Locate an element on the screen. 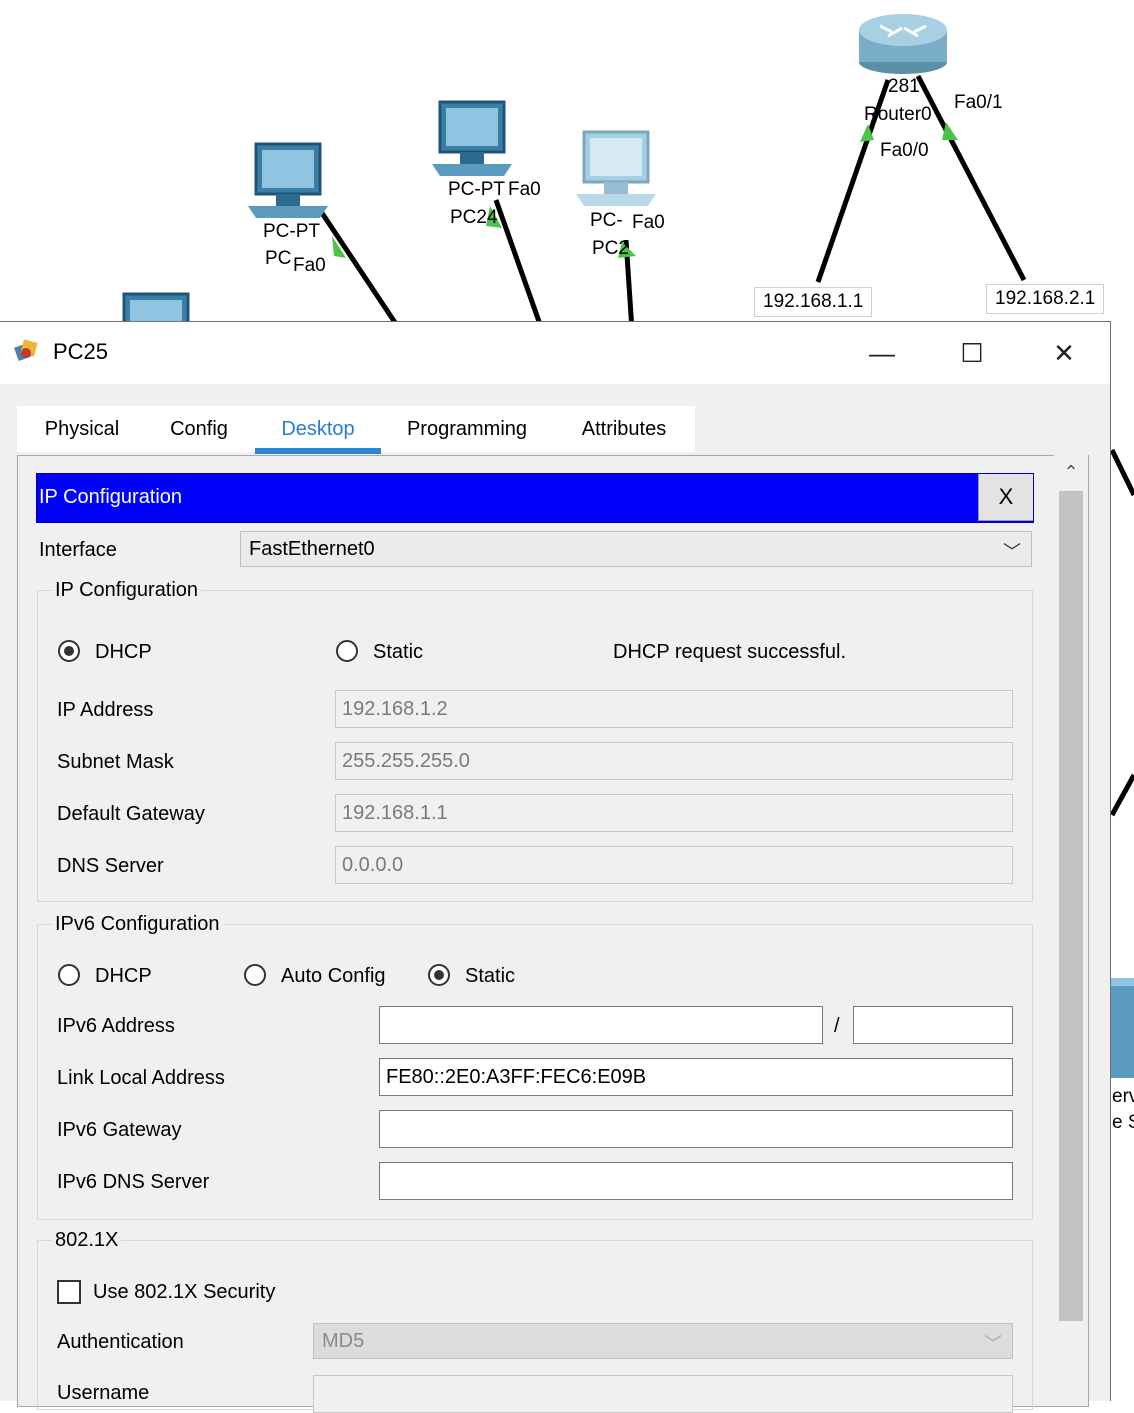 This screenshot has width=1134, height=1413. ipv4-group-title: IP Configuration is located at coordinates (127, 590).